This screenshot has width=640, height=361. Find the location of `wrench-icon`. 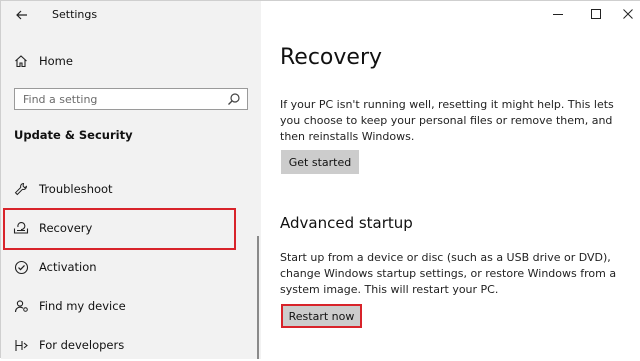

wrench-icon is located at coordinates (21, 189).